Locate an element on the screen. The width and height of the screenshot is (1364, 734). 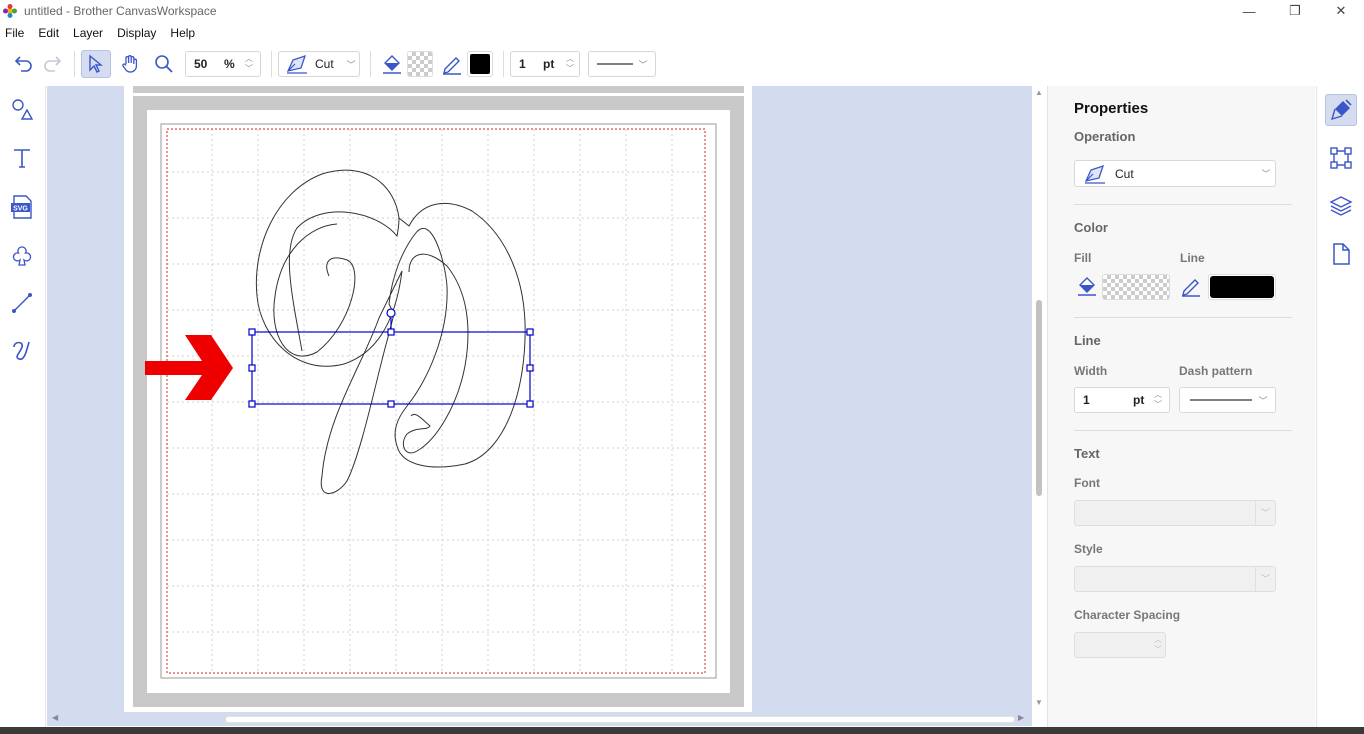
fill-label: Fill is located at coordinates (1083, 258).